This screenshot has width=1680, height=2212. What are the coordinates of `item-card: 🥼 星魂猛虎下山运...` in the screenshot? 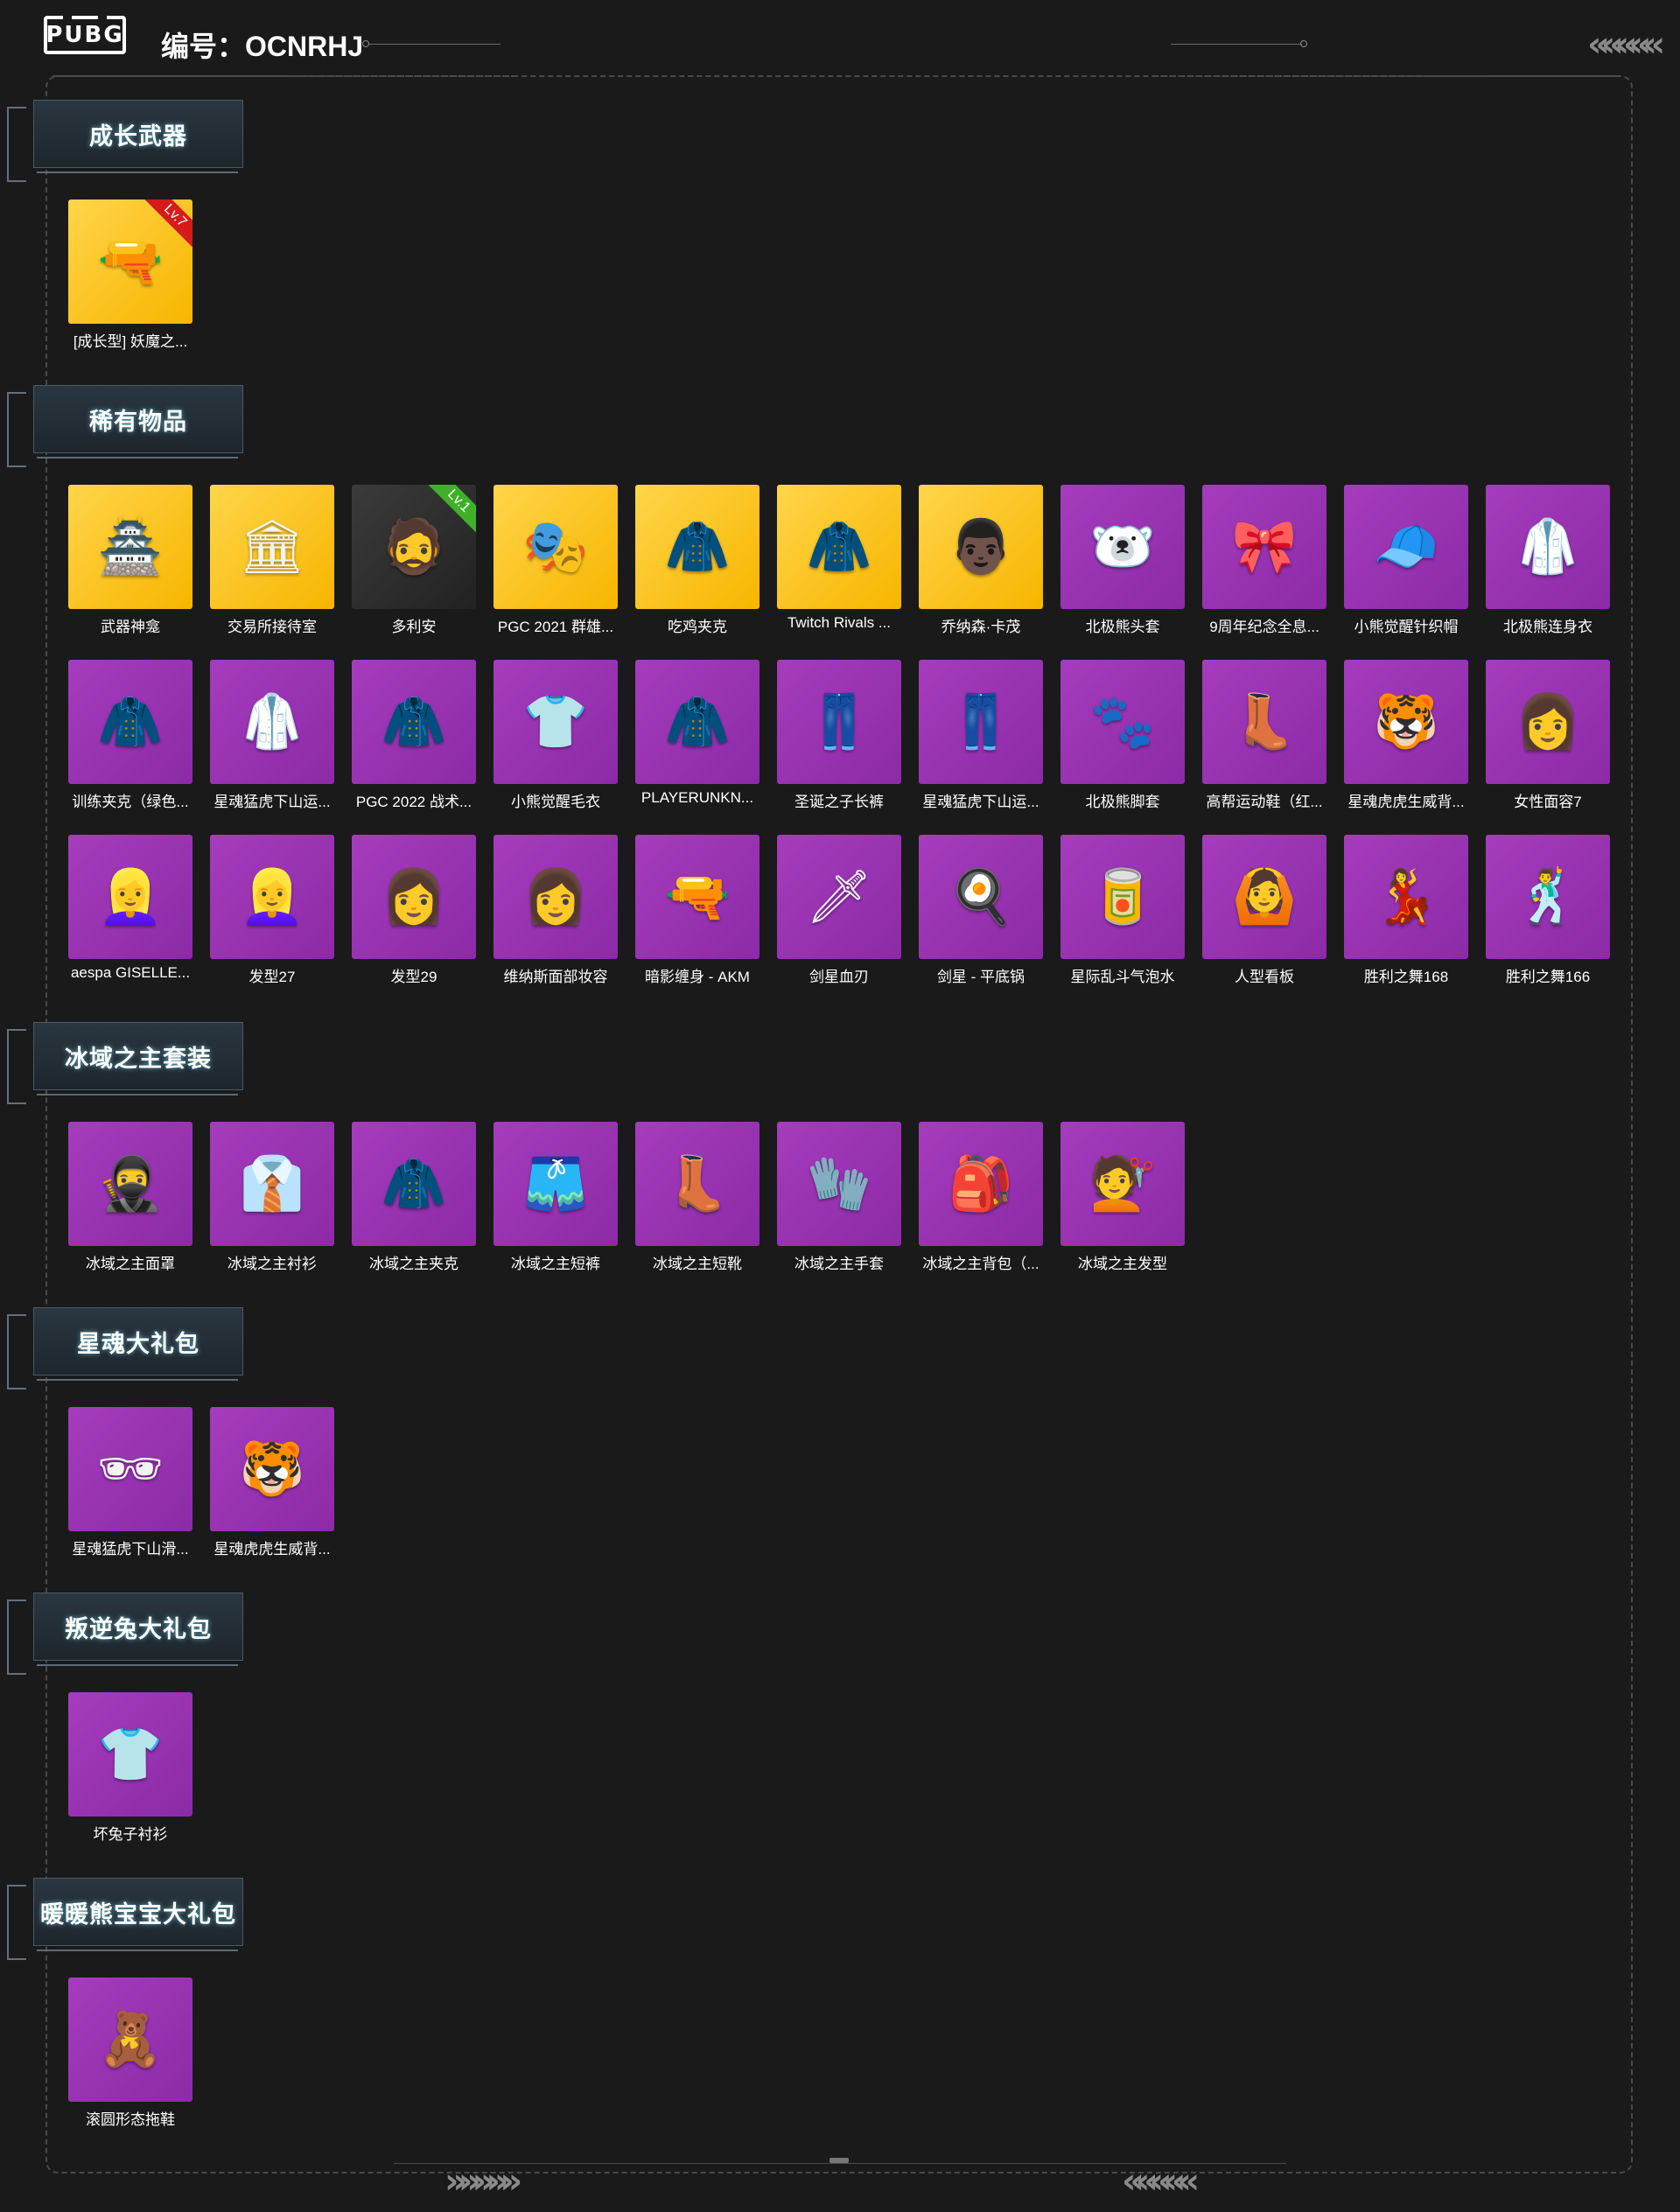 It's located at (272, 735).